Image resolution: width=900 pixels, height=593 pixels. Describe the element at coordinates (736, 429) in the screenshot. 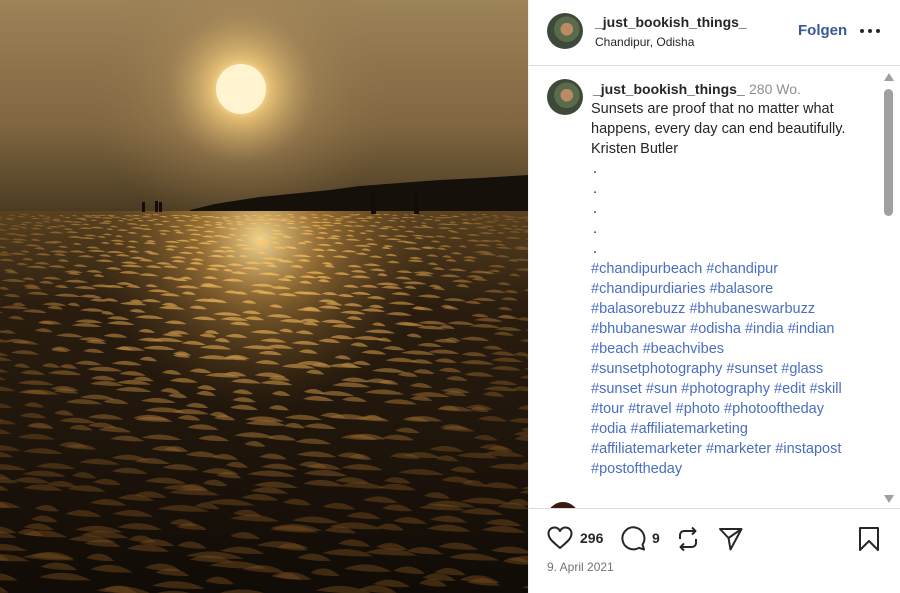

I see `hashtag-line: #odia #affiliatemarketing` at that location.